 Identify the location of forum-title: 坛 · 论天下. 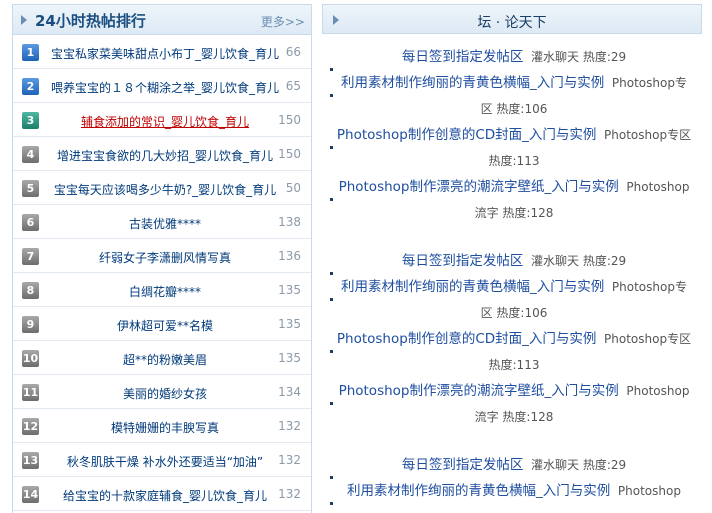
(512, 23).